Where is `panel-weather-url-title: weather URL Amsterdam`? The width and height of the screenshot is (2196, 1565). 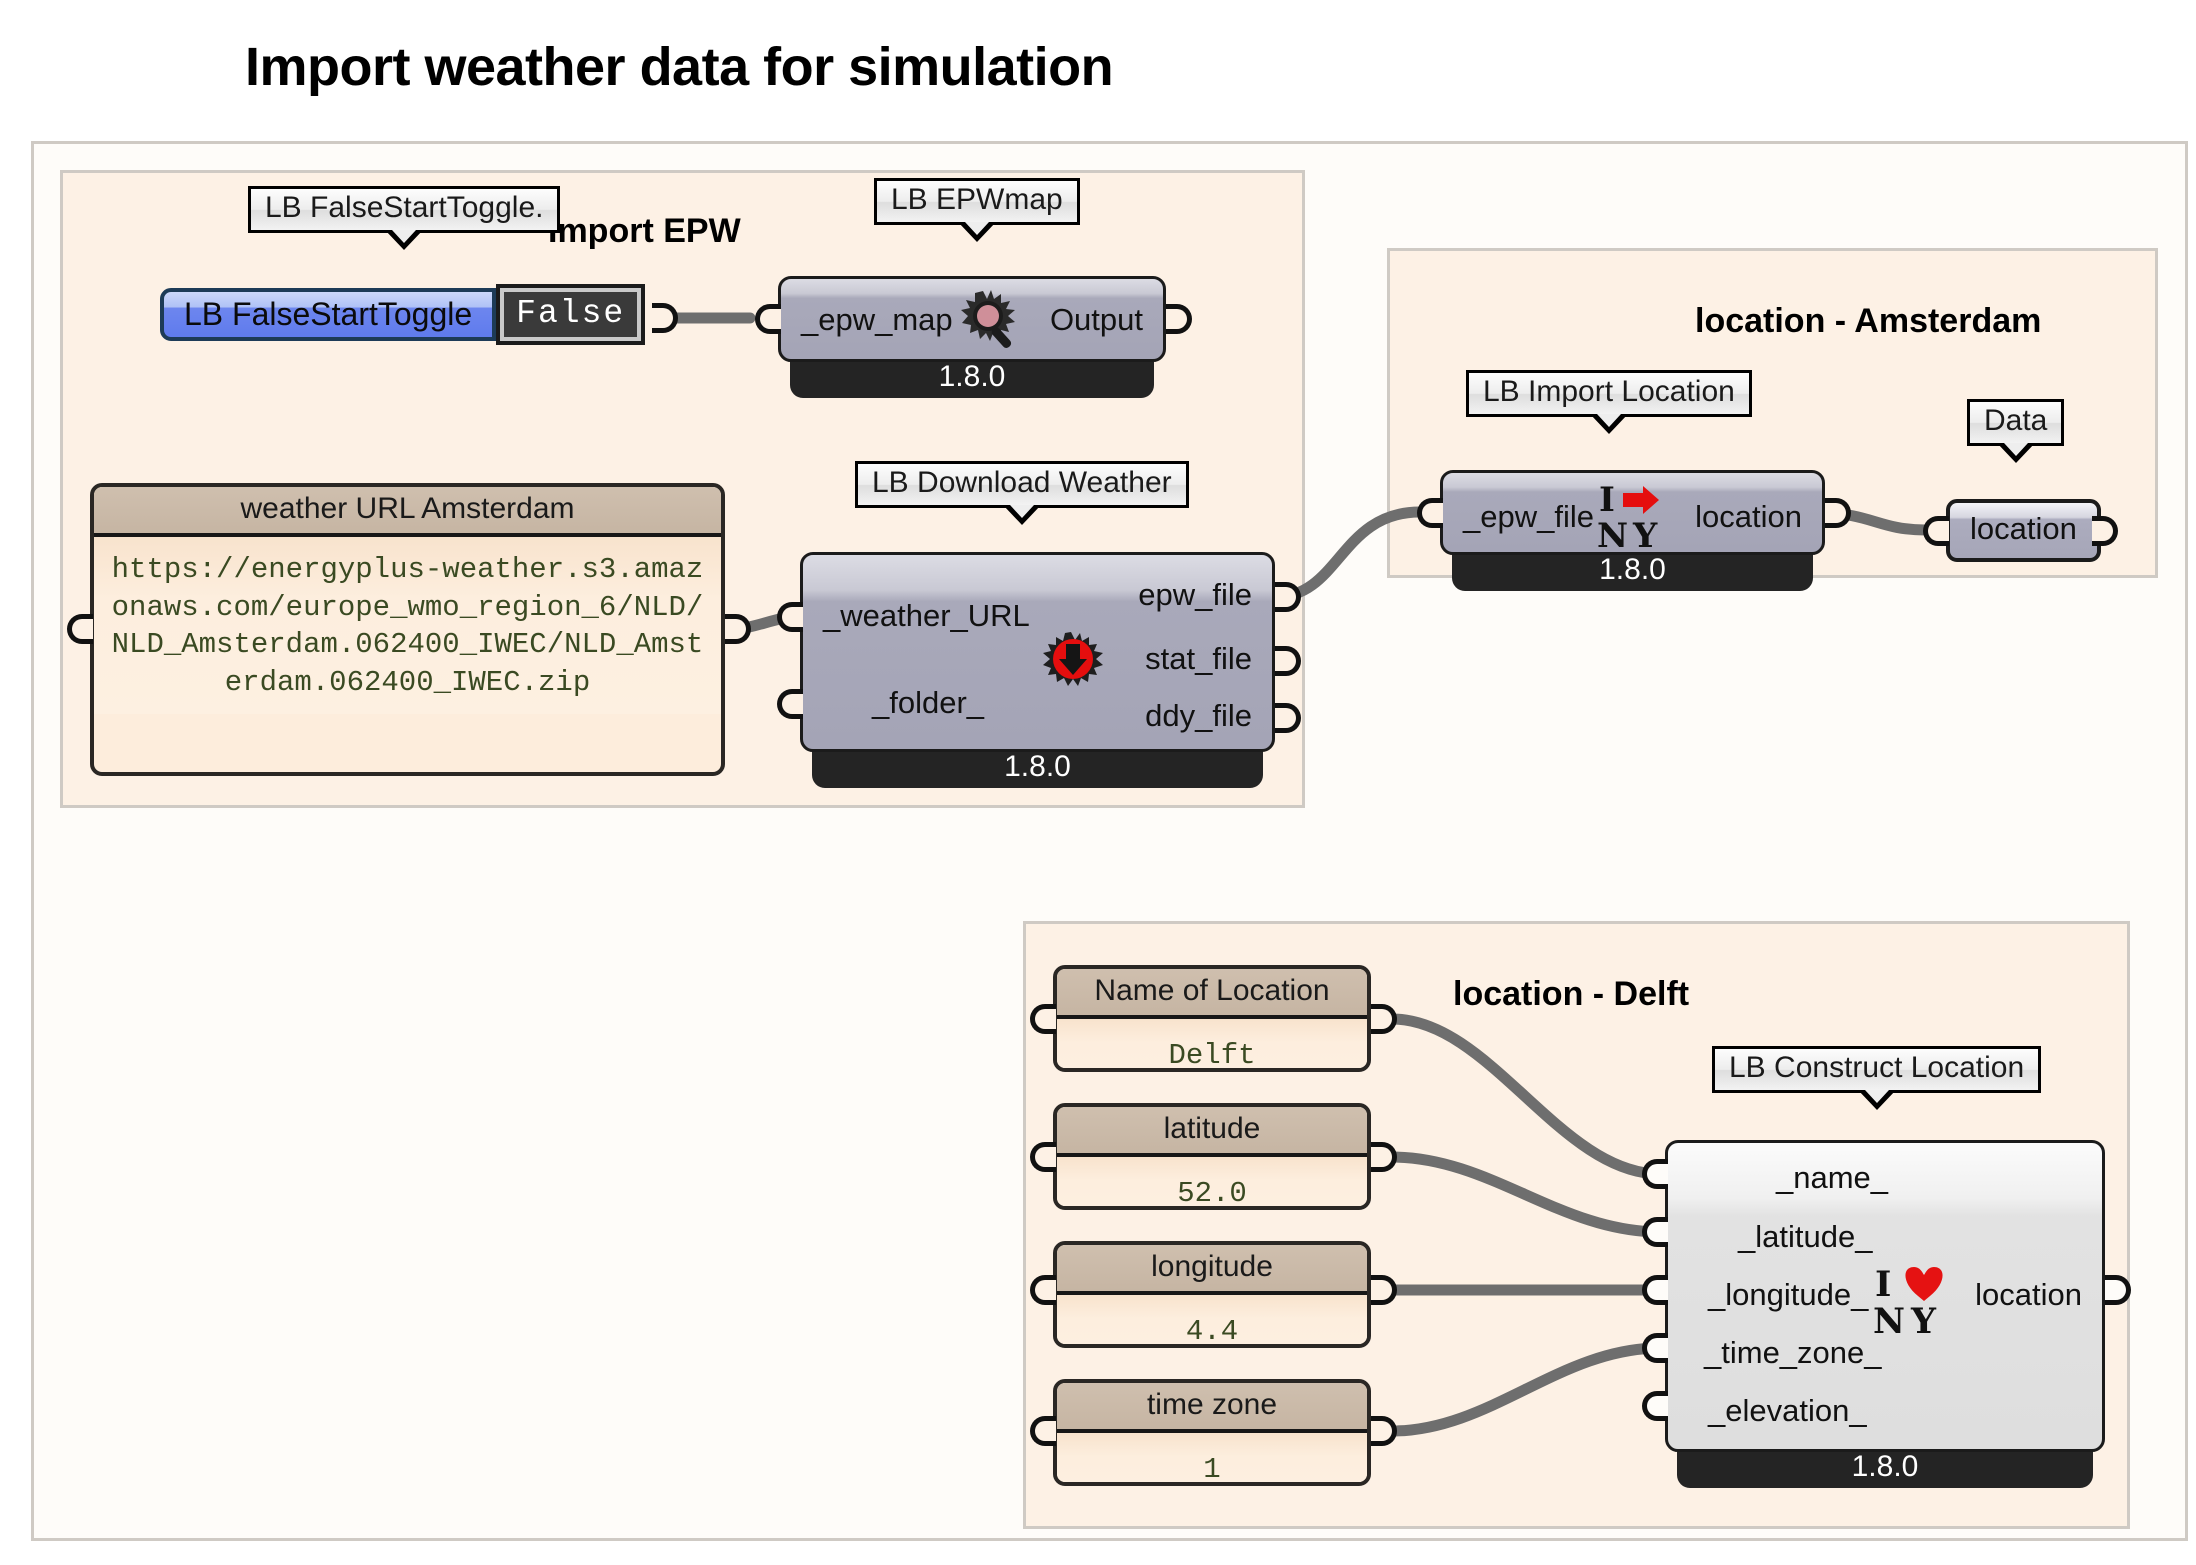 panel-weather-url-title: weather URL Amsterdam is located at coordinates (407, 512).